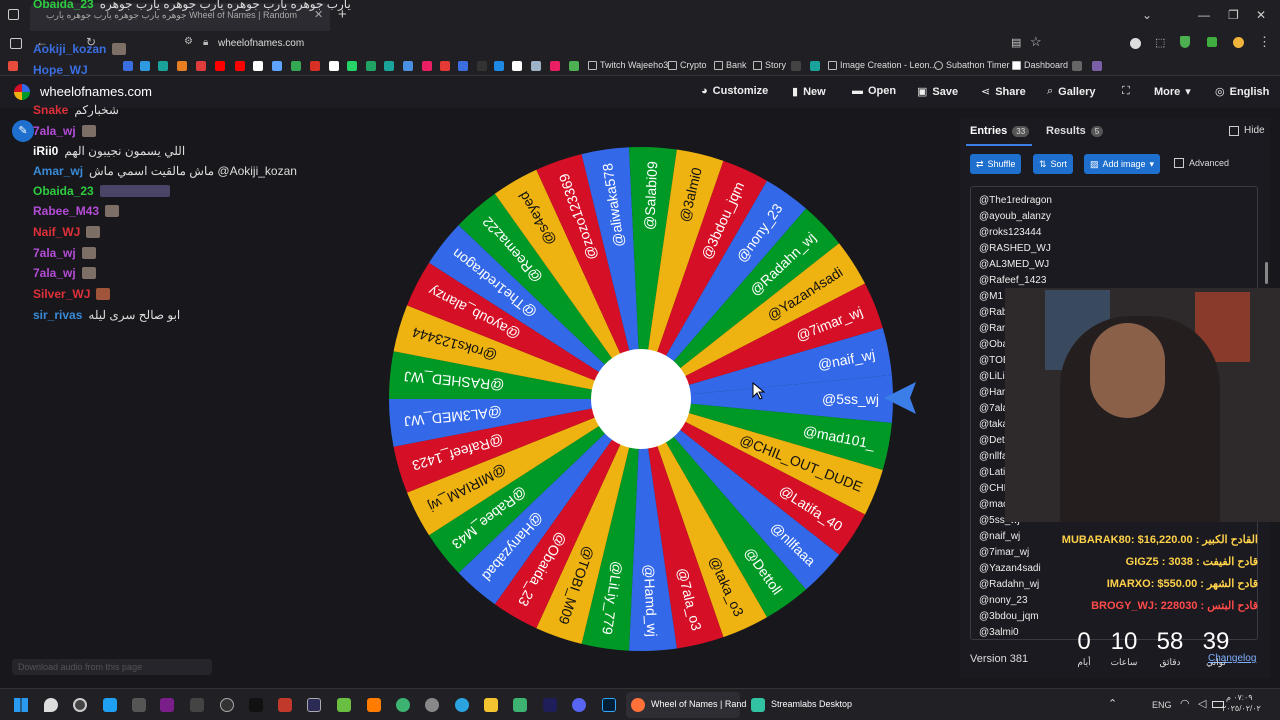 This screenshot has width=1280, height=720. What do you see at coordinates (1036, 42) in the screenshot?
I see `bookmark-star-icon: ☆` at bounding box center [1036, 42].